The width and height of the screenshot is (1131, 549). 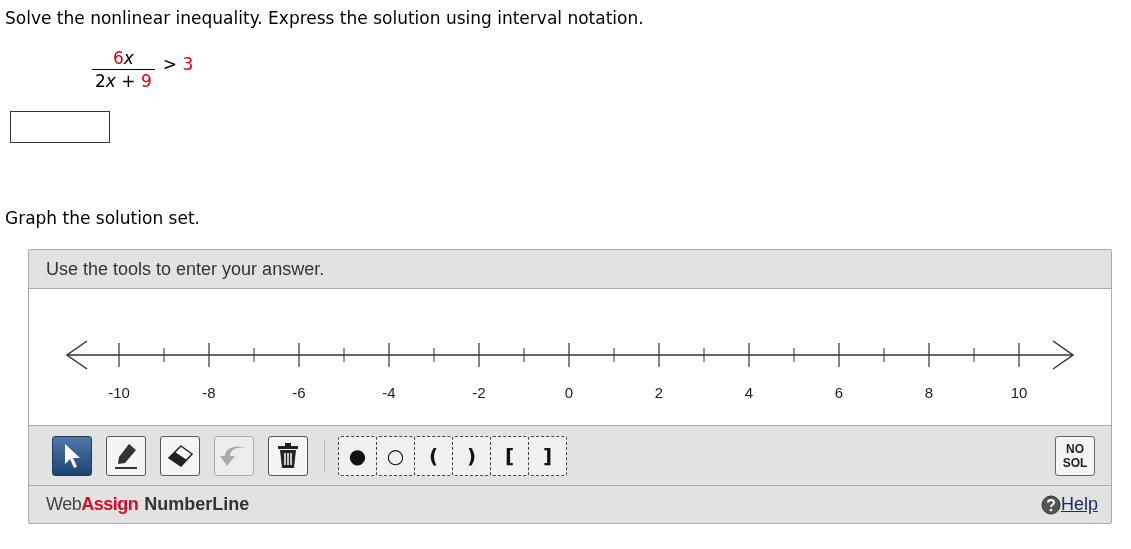 What do you see at coordinates (64, 504) in the screenshot?
I see `brand-web: Web` at bounding box center [64, 504].